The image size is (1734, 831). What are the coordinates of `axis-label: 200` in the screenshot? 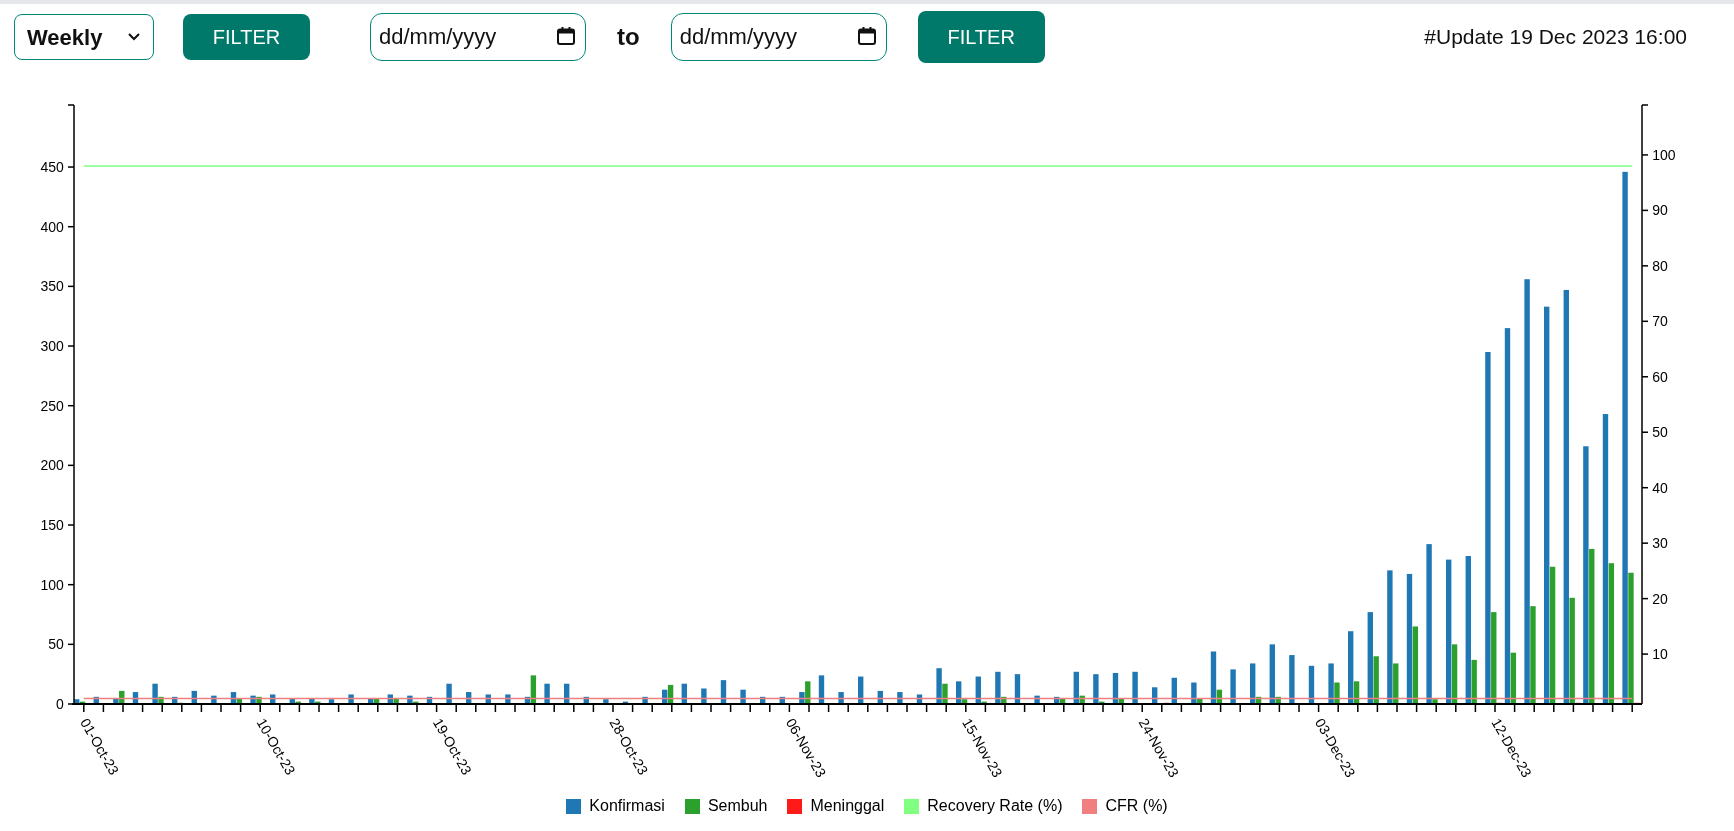 It's located at (52, 465).